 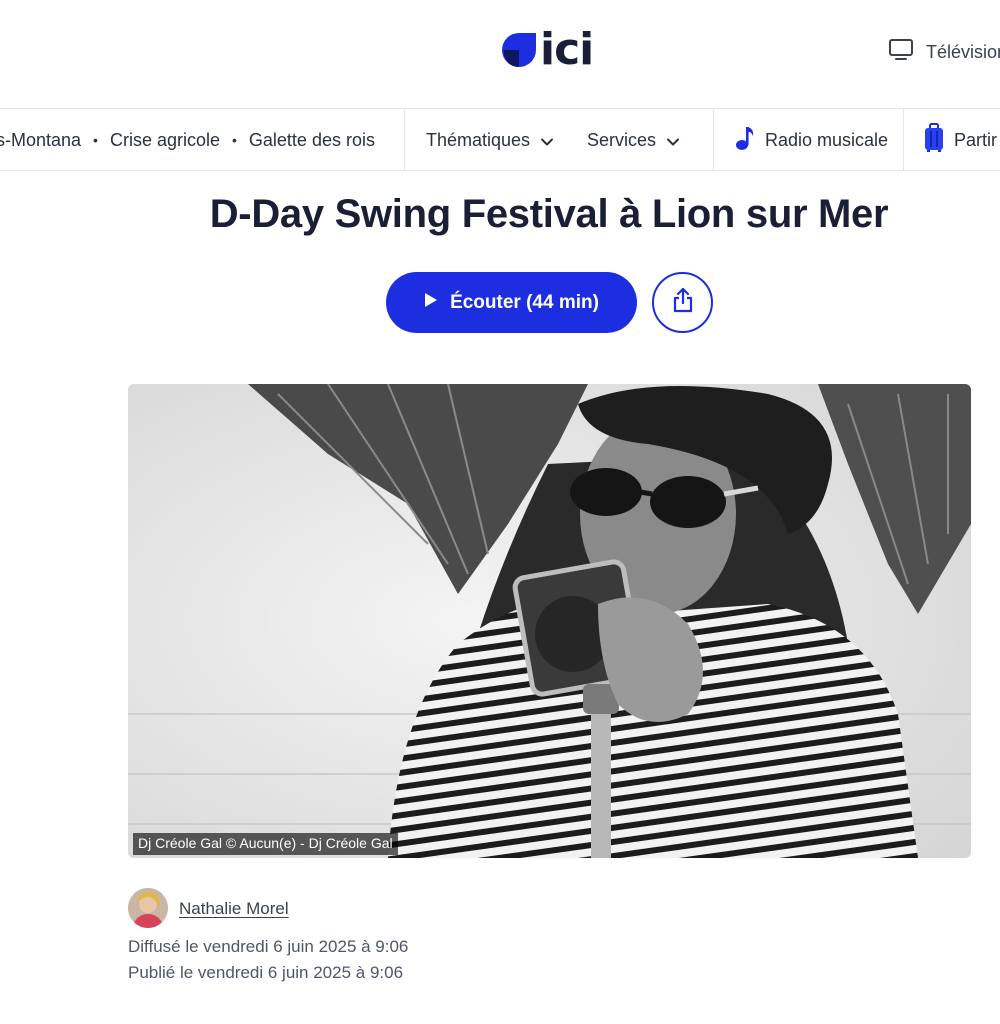 I want to click on listen-label: Écouter (44 min), so click(x=524, y=302).